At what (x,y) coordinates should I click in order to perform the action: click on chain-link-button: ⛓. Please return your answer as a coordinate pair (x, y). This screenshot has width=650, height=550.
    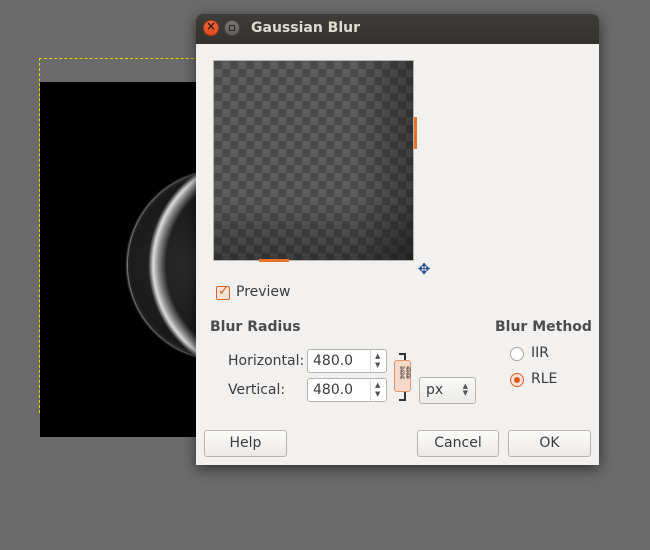
    Looking at the image, I should click on (404, 376).